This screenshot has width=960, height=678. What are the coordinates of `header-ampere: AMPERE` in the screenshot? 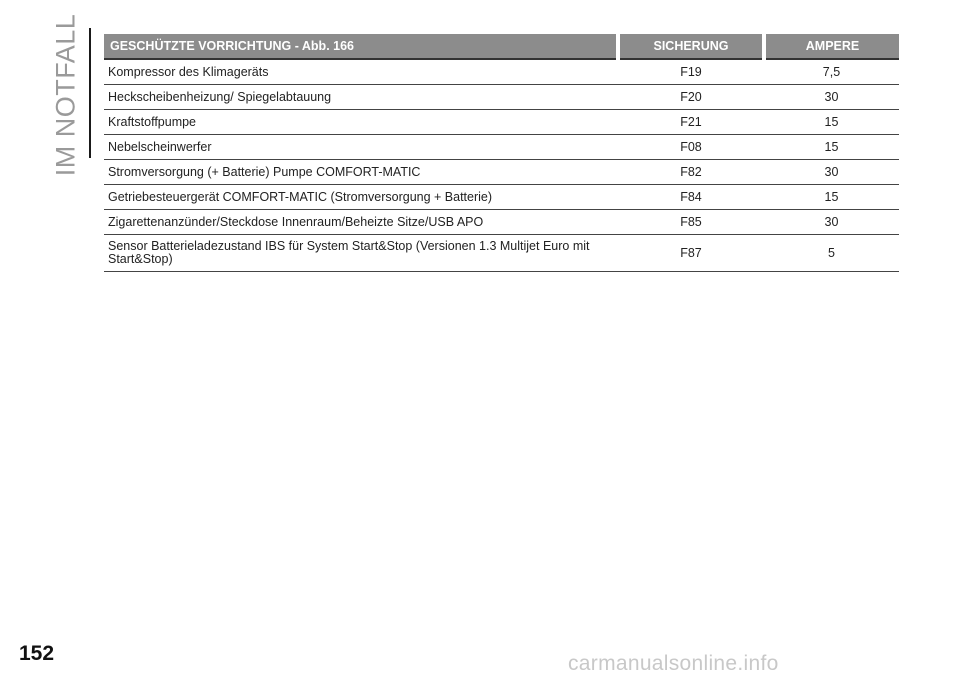 It's located at (831, 46).